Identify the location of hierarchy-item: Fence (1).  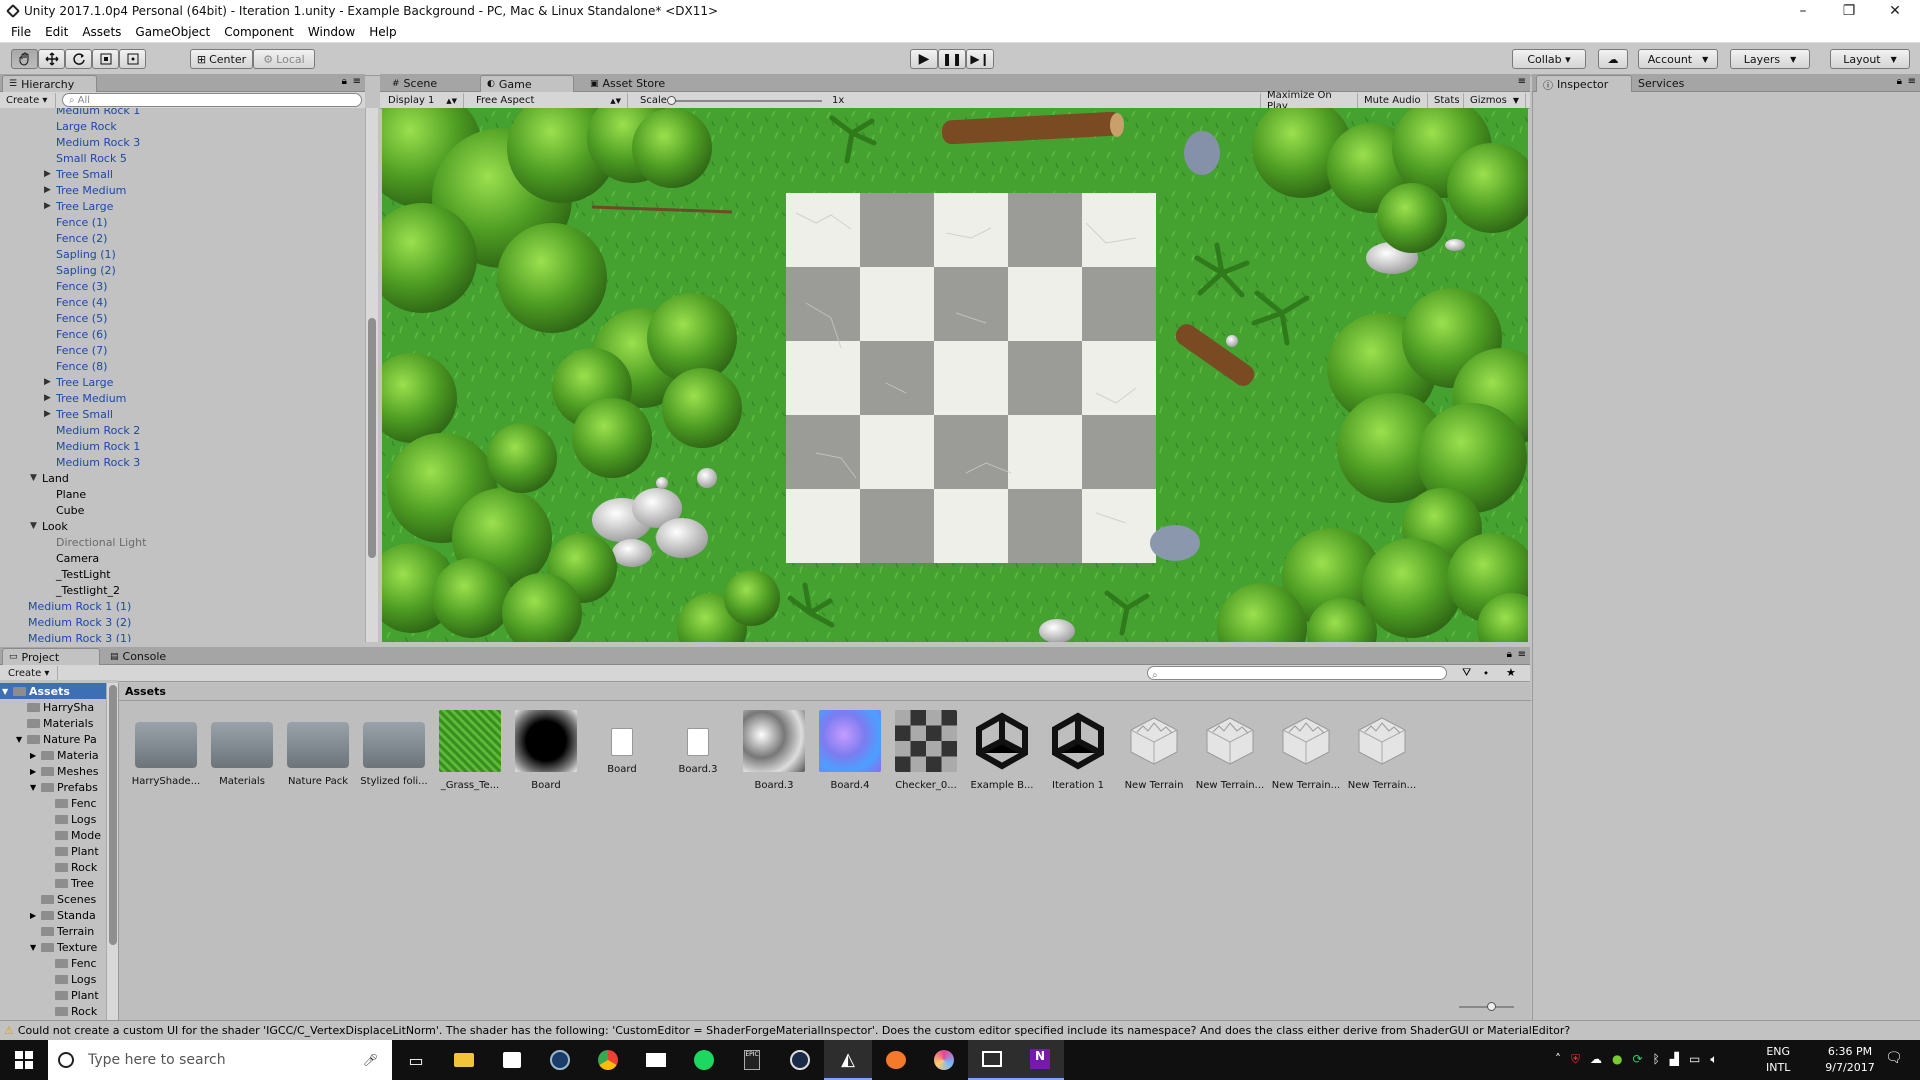
(75, 222).